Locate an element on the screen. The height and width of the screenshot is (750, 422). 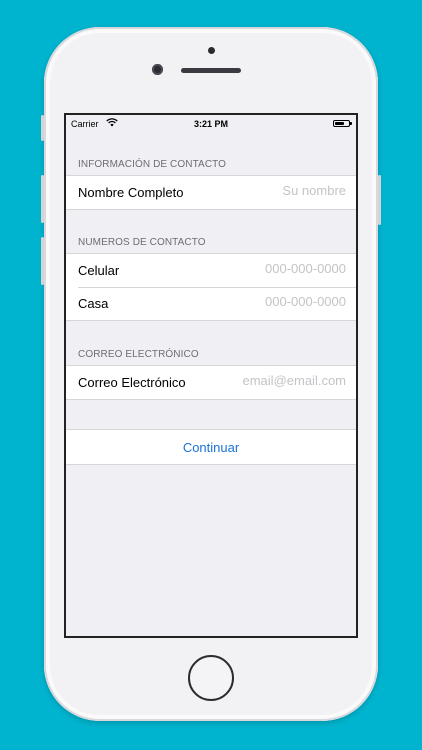
battery-icon is located at coordinates (342, 123).